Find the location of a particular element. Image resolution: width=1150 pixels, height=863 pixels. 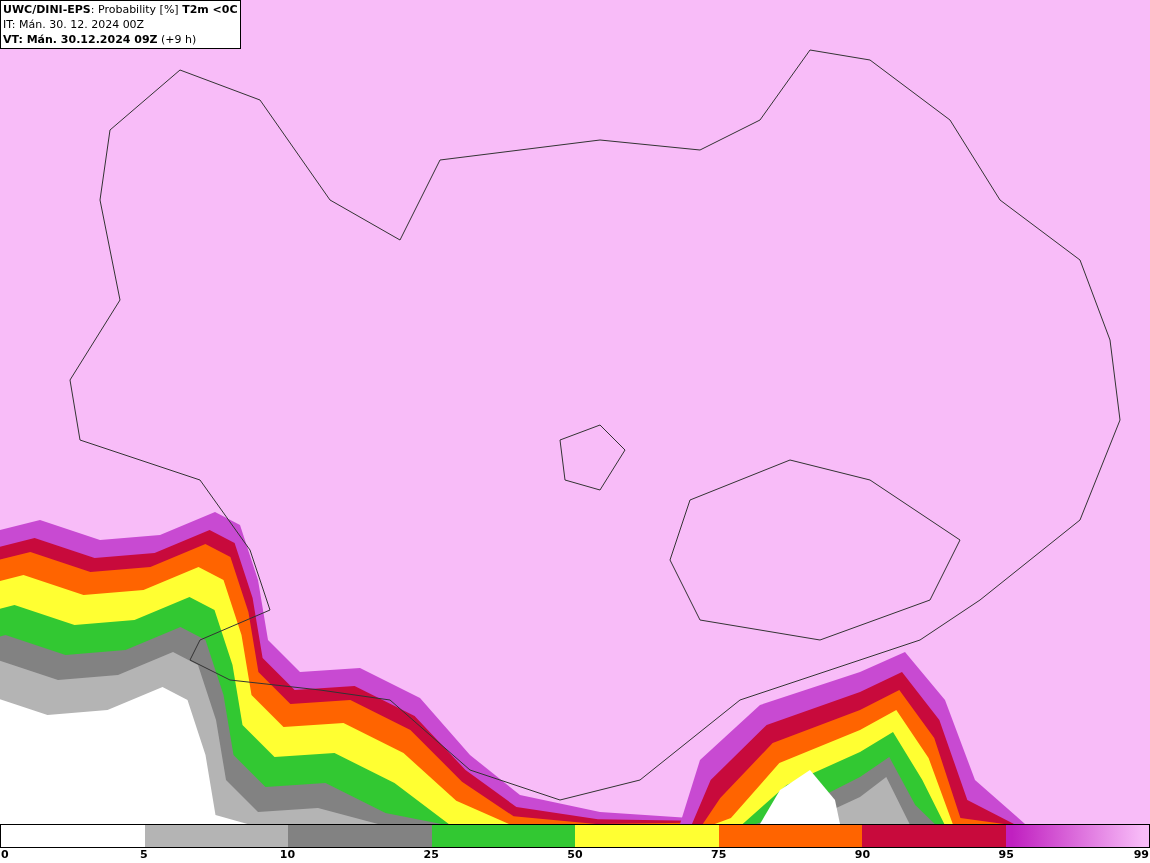

scale-label: 75 is located at coordinates (719, 855).